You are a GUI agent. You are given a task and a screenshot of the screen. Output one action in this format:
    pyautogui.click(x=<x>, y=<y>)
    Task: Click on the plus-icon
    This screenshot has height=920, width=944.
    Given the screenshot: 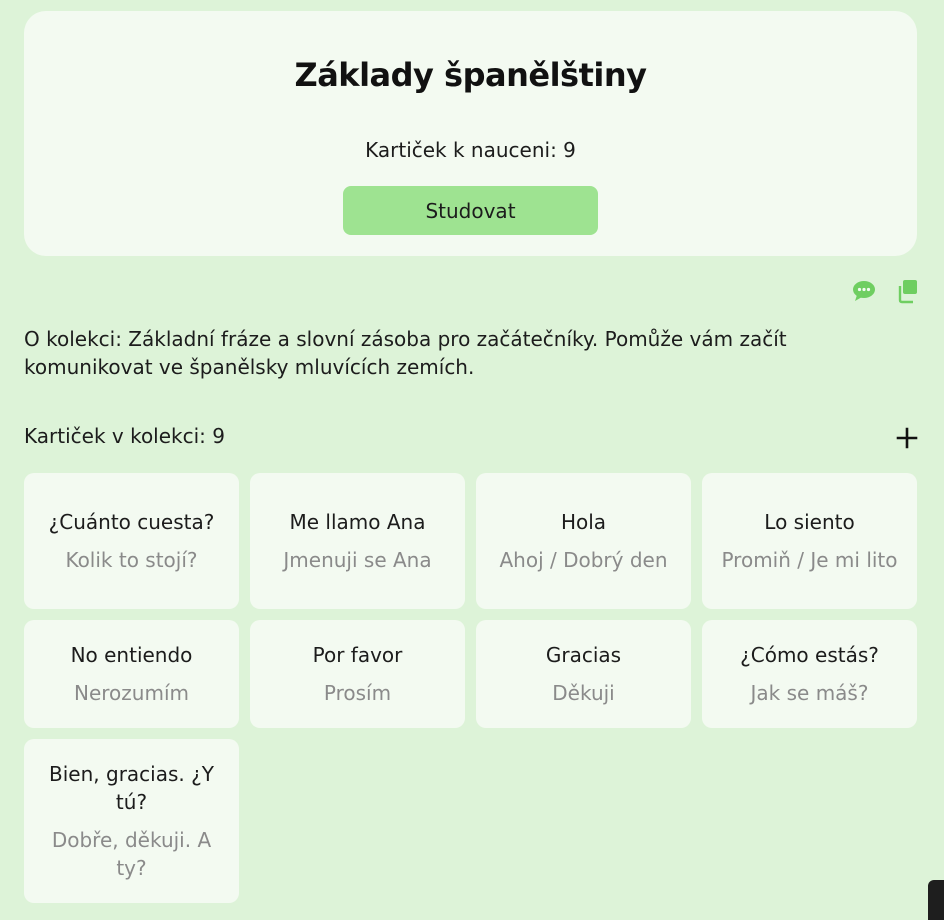 What is the action you would take?
    pyautogui.click(x=907, y=438)
    